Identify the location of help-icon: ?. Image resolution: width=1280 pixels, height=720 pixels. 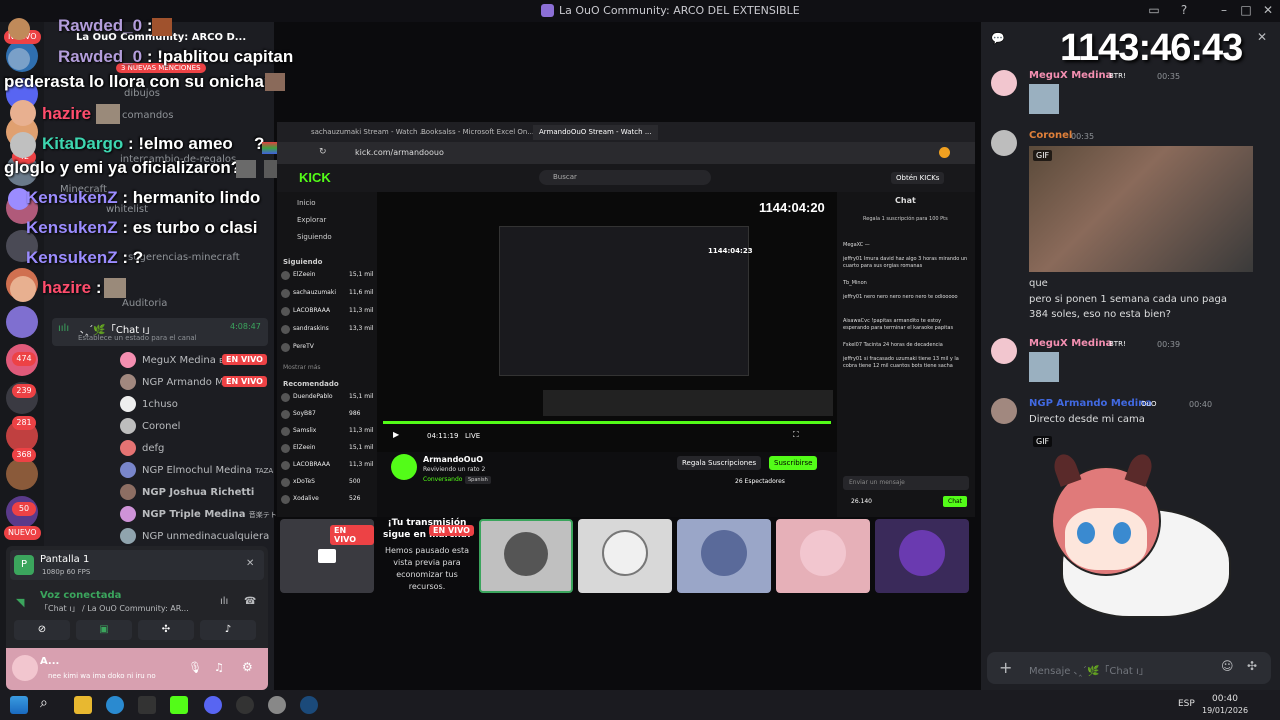
(1184, 11).